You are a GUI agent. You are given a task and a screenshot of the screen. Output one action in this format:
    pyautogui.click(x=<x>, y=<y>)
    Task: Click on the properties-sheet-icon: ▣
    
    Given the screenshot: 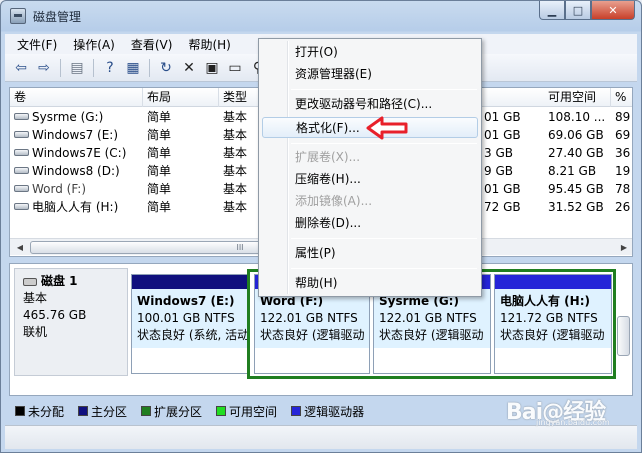 What is the action you would take?
    pyautogui.click(x=212, y=68)
    